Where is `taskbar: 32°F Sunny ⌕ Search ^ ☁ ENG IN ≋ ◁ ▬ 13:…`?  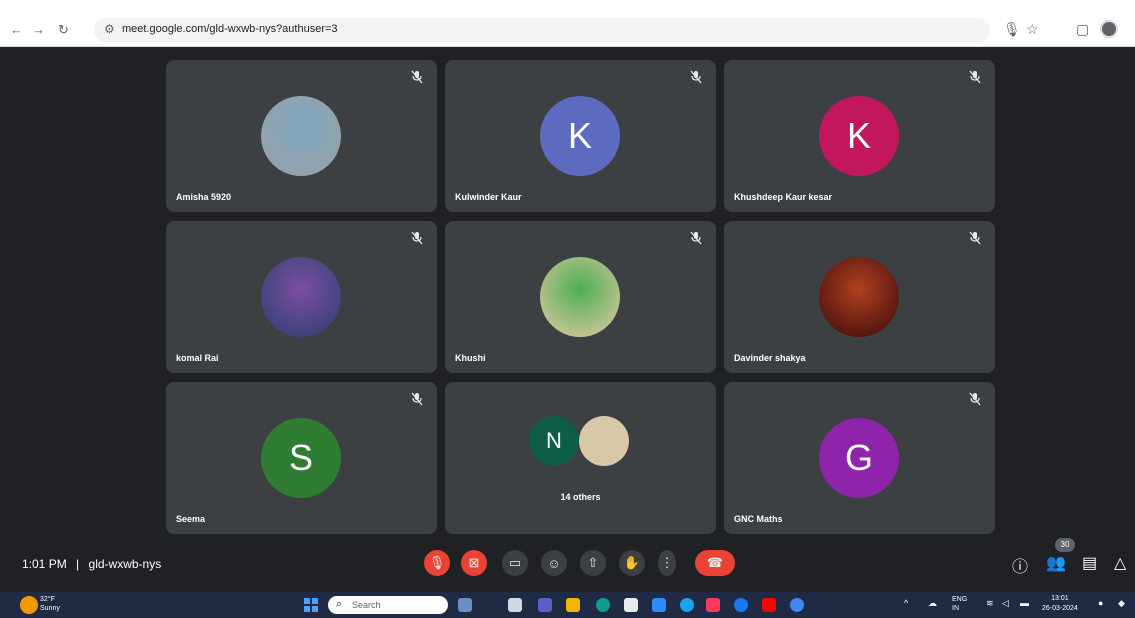
taskbar: 32°F Sunny ⌕ Search ^ ☁ ENG IN ≋ ◁ ▬ 13:… is located at coordinates (567, 605).